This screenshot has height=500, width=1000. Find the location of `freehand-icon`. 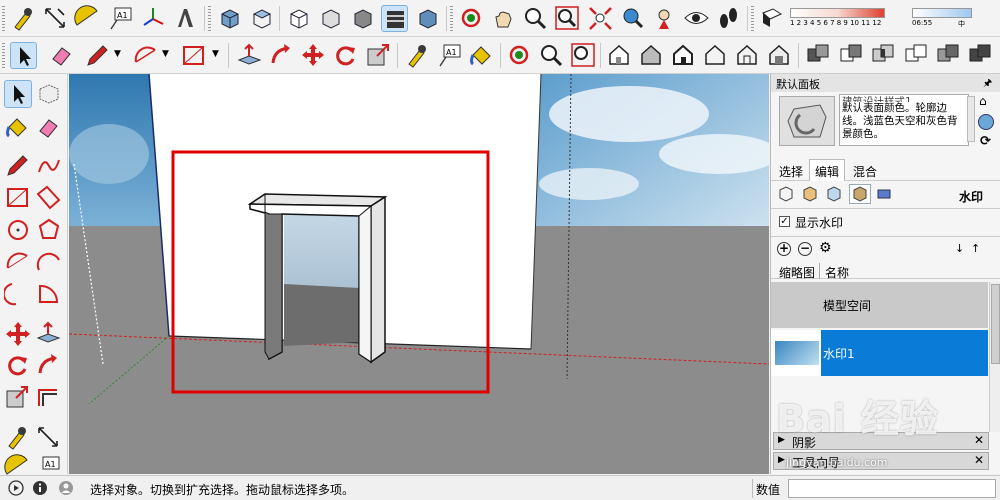

freehand-icon is located at coordinates (49, 166).